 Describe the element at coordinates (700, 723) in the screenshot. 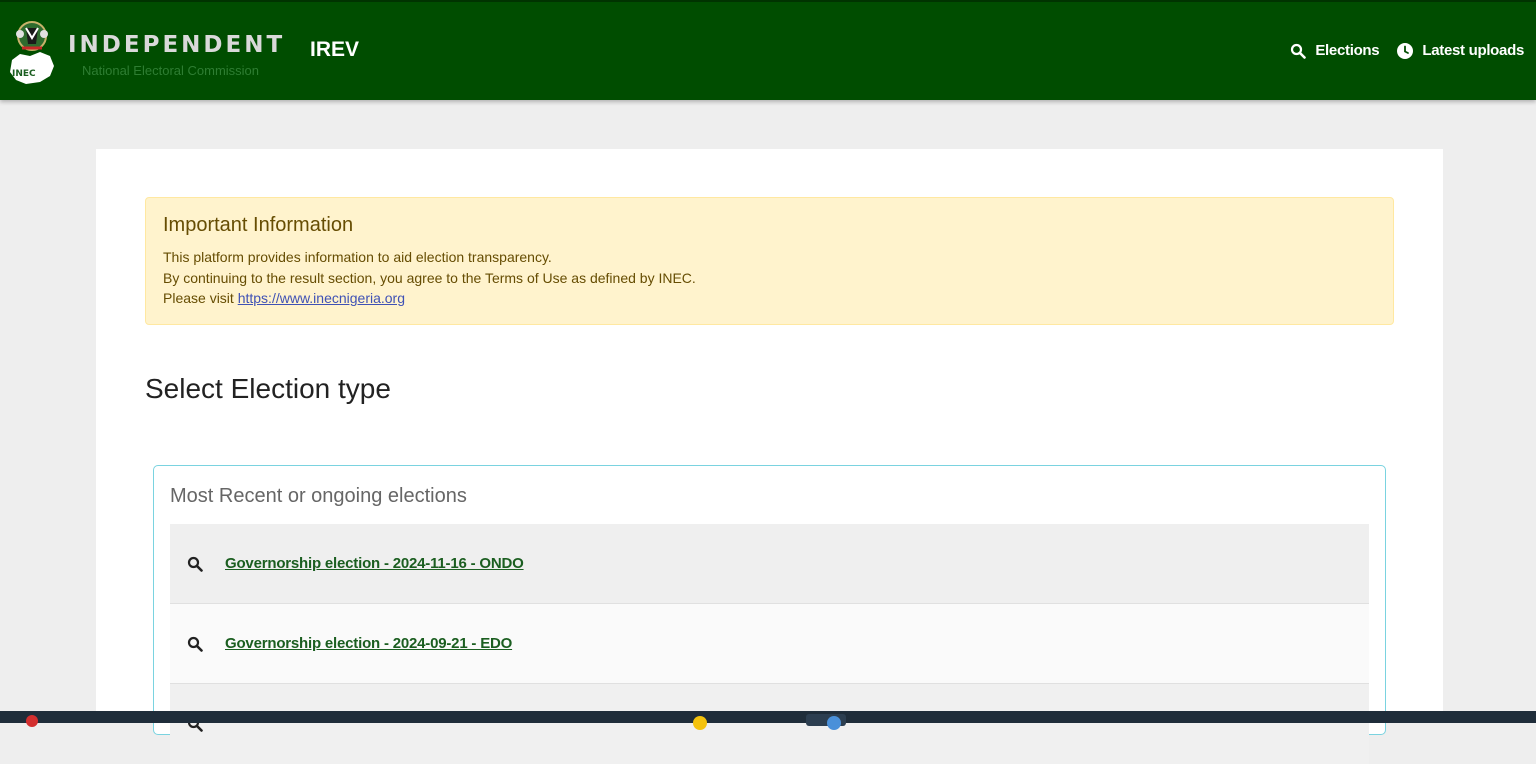

I see `taskbar-app-icon` at that location.